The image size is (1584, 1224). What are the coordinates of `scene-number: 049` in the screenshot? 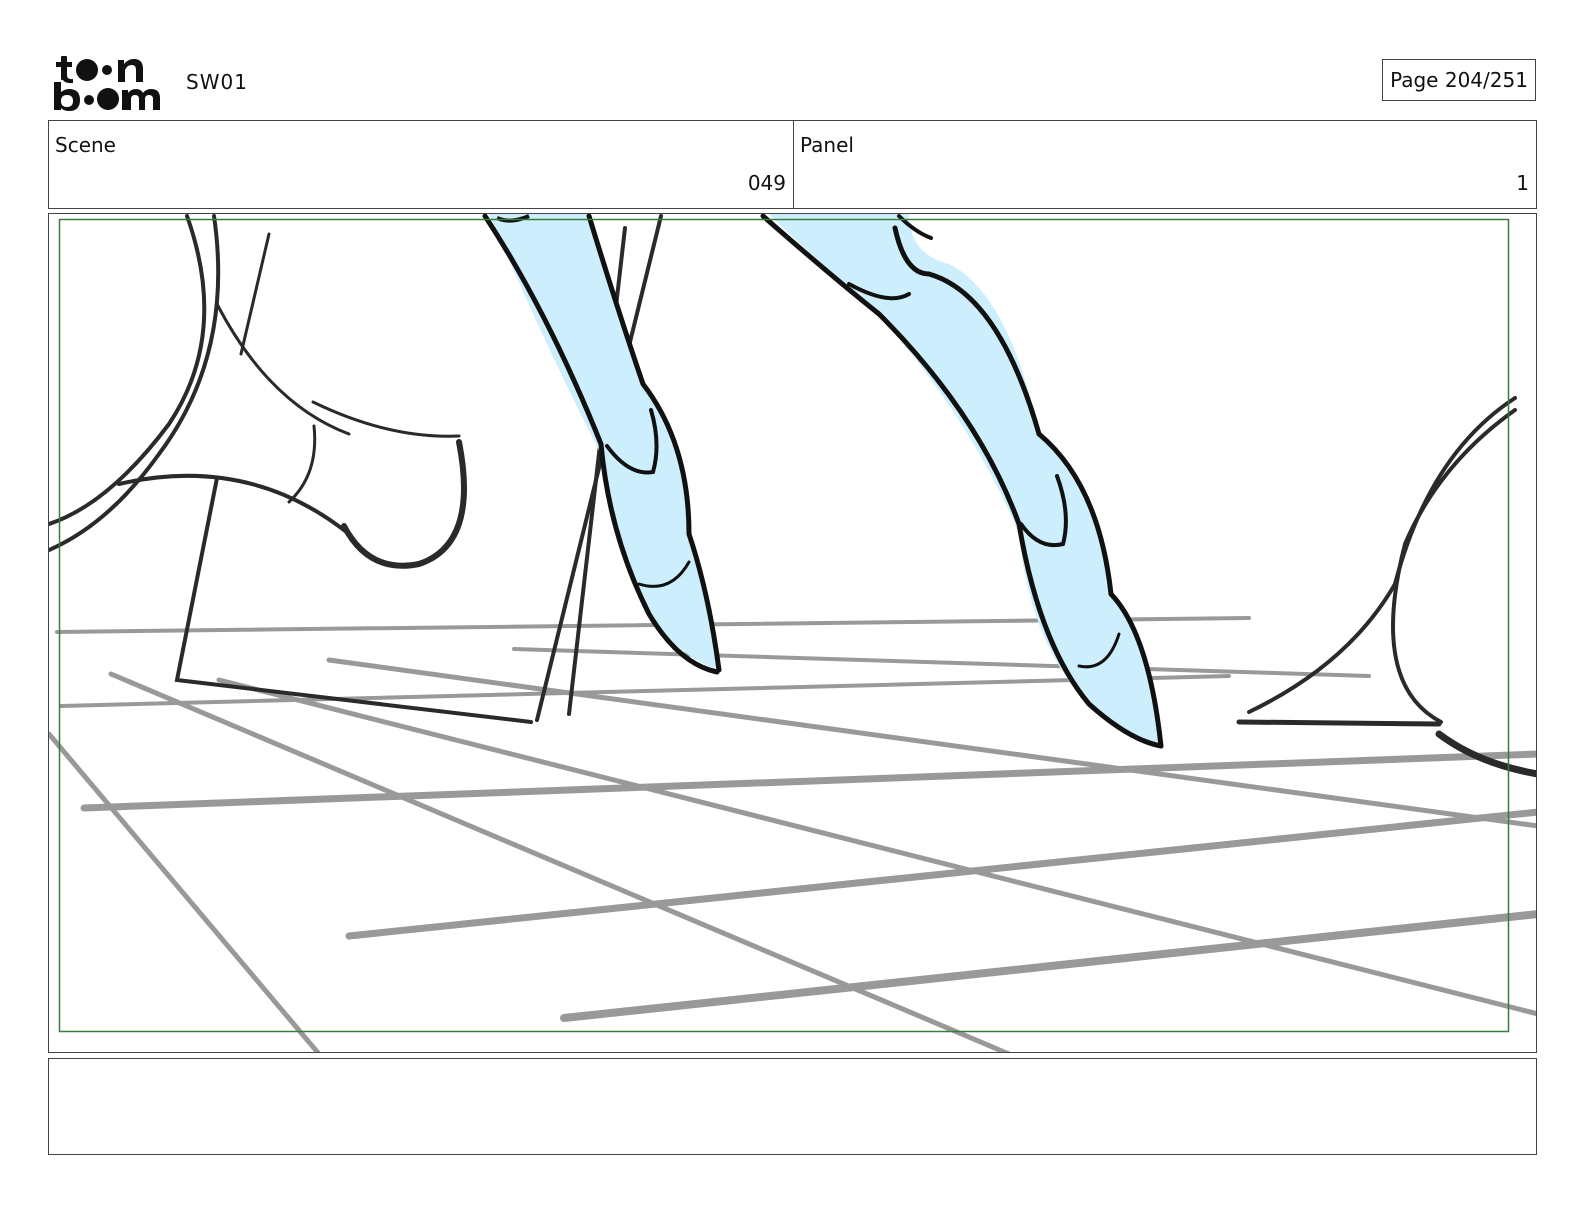 It's located at (766, 183).